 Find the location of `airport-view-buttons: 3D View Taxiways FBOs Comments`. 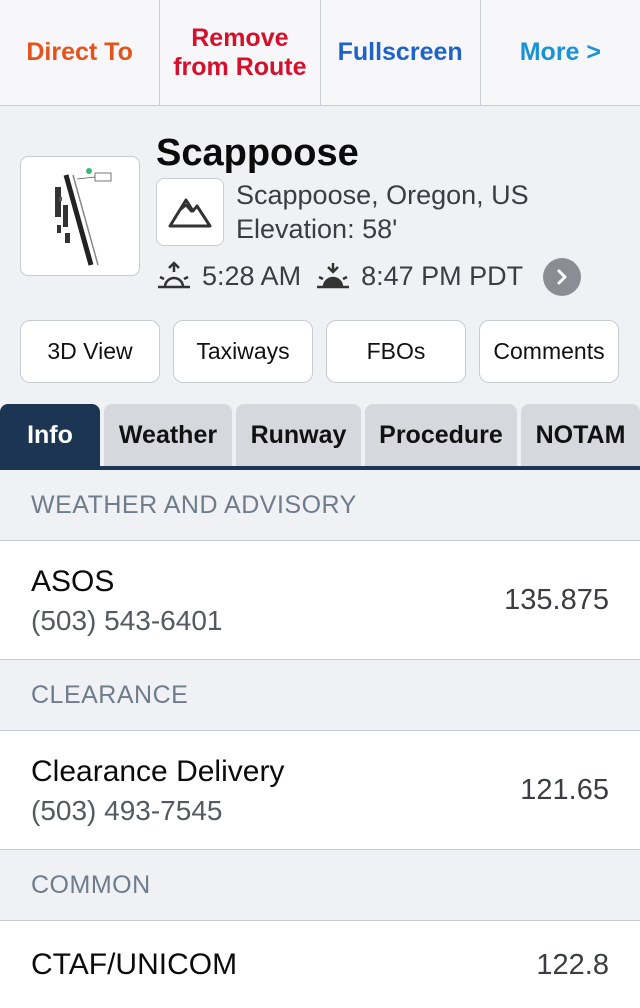

airport-view-buttons: 3D View Taxiways FBOs Comments is located at coordinates (319, 351).